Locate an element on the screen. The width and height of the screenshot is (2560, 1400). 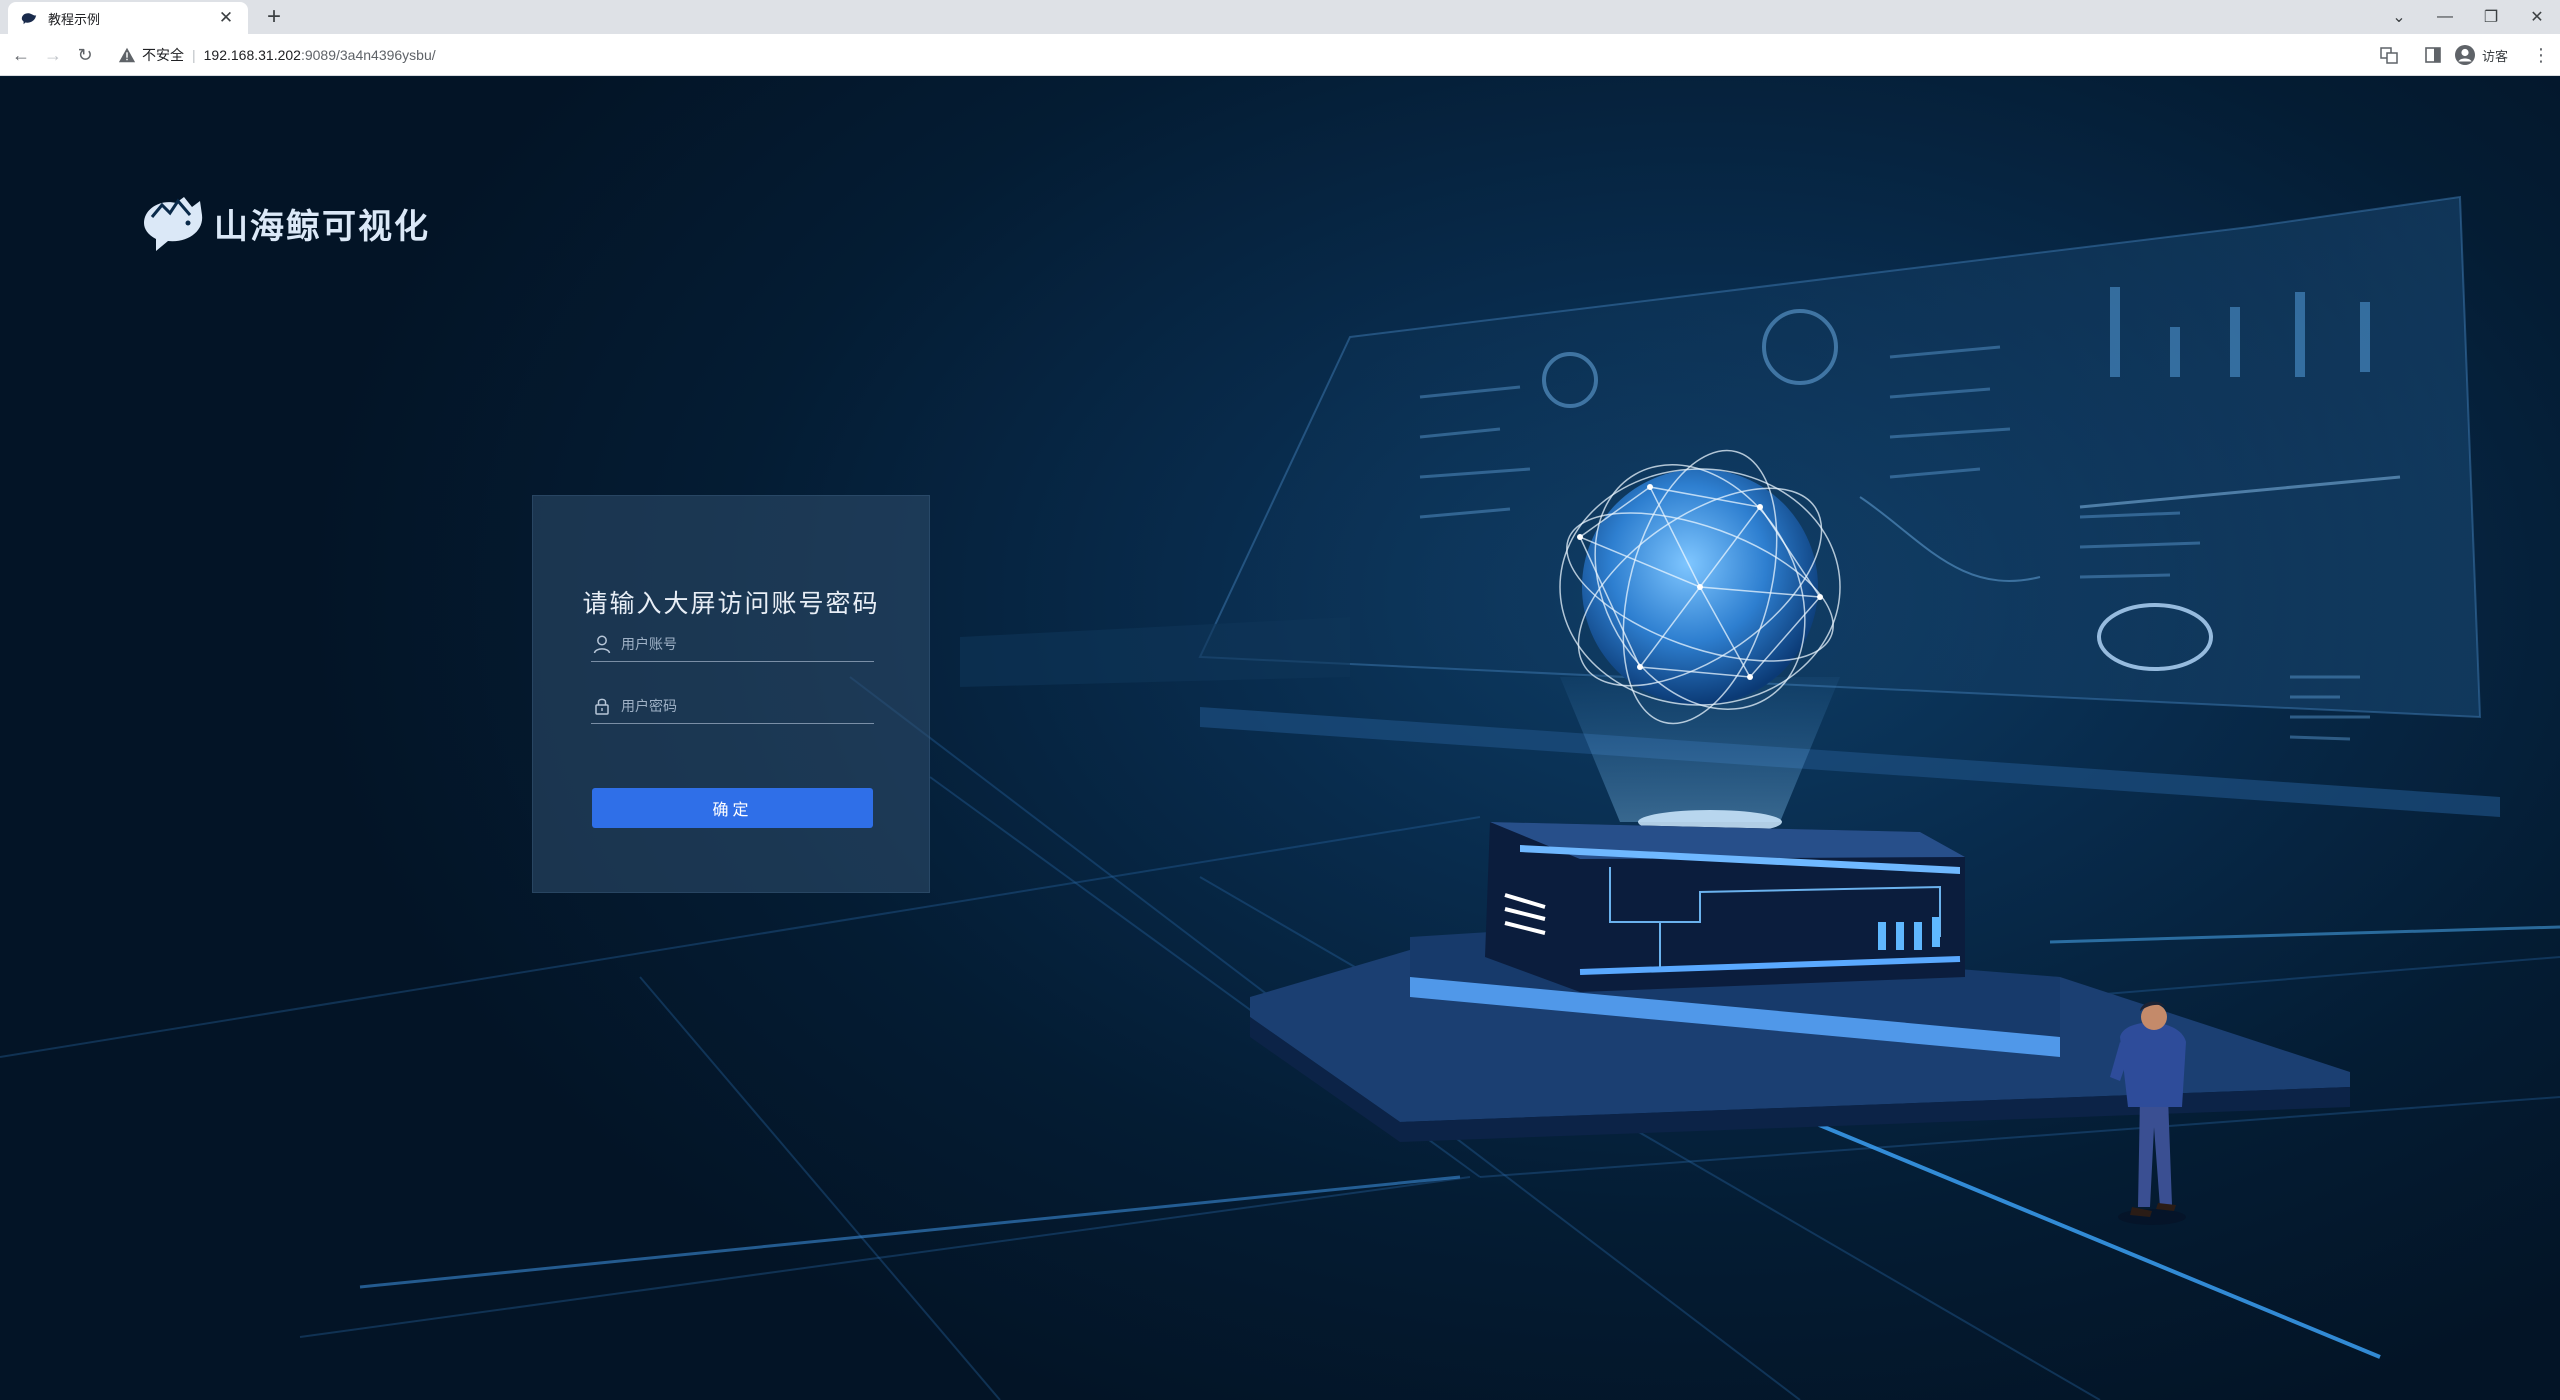
reload-icon: ↻ is located at coordinates (85, 55).